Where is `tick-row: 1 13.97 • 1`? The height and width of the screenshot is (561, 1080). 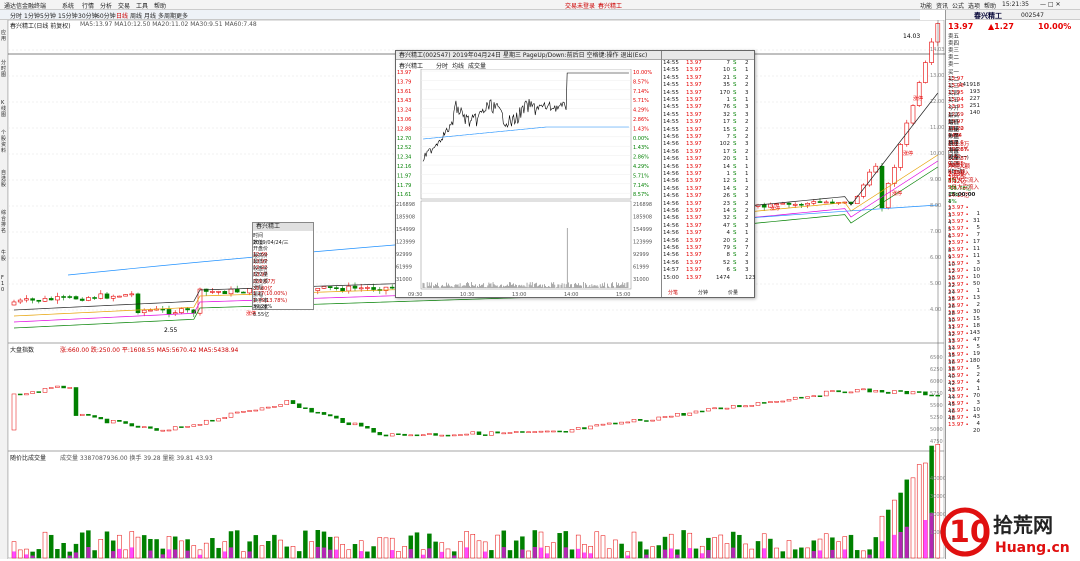 tick-row: 1 13.97 • 1 is located at coordinates (1013, 208).